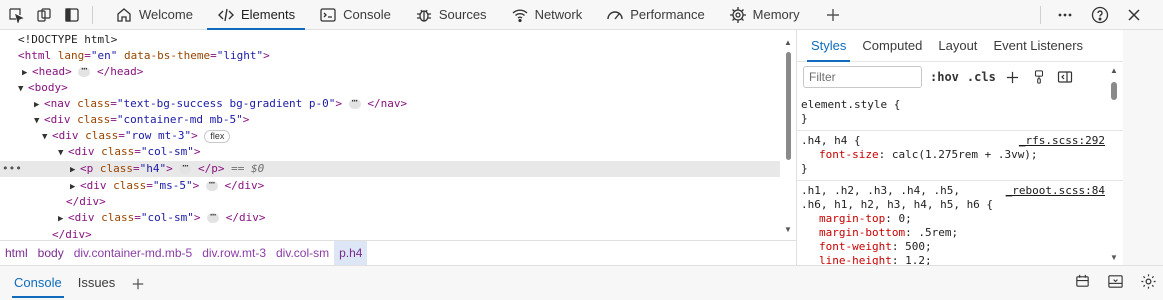 This screenshot has width=1163, height=300. Describe the element at coordinates (862, 77) in the screenshot. I see `styles-filter-input: Filter` at that location.